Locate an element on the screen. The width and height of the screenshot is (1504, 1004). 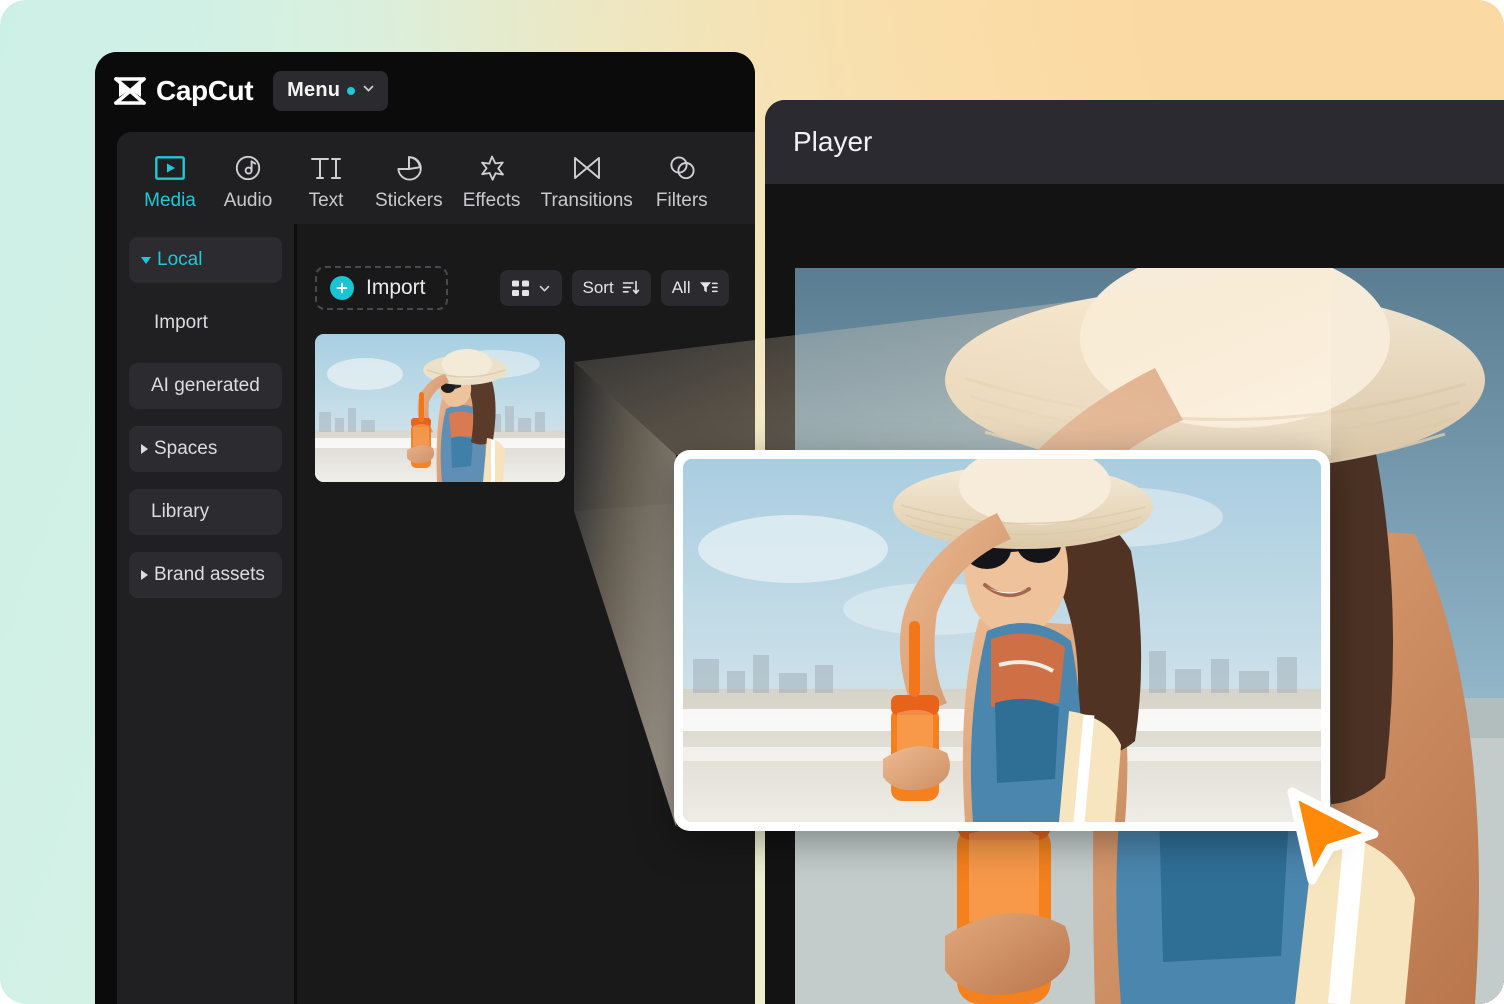
sidebar-item-label: Local is located at coordinates (180, 259).